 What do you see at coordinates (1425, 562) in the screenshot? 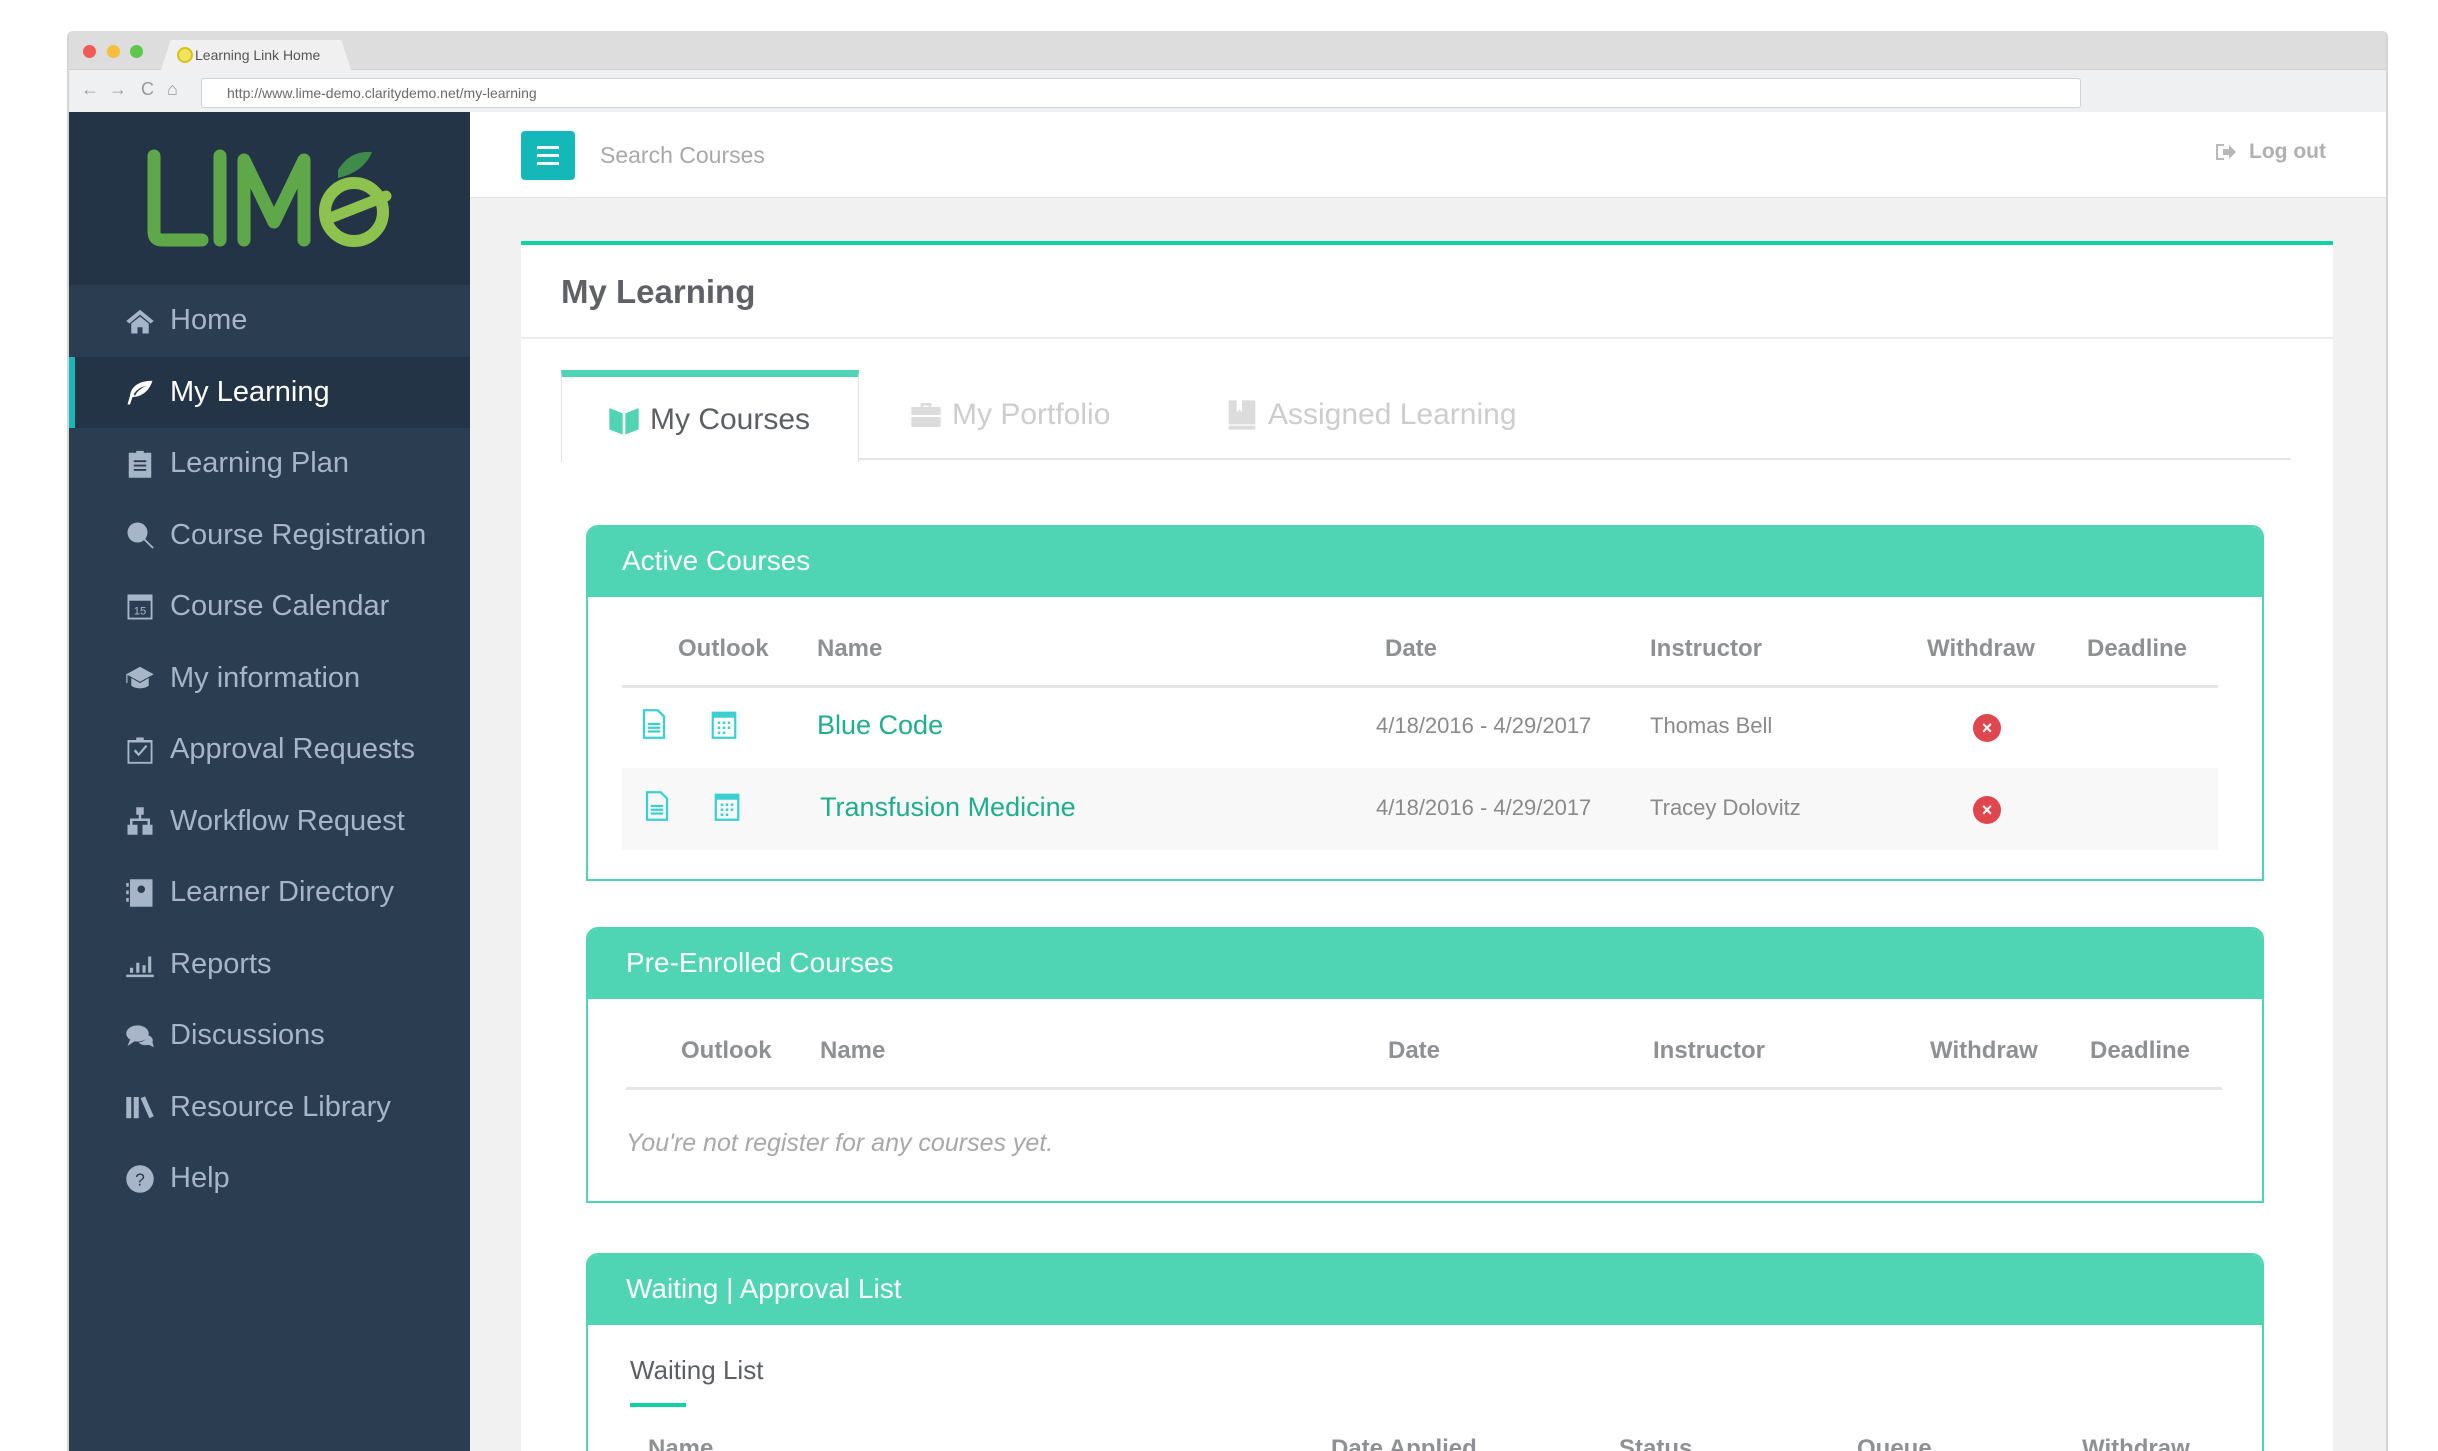
I see `section-title: Active Courses` at bounding box center [1425, 562].